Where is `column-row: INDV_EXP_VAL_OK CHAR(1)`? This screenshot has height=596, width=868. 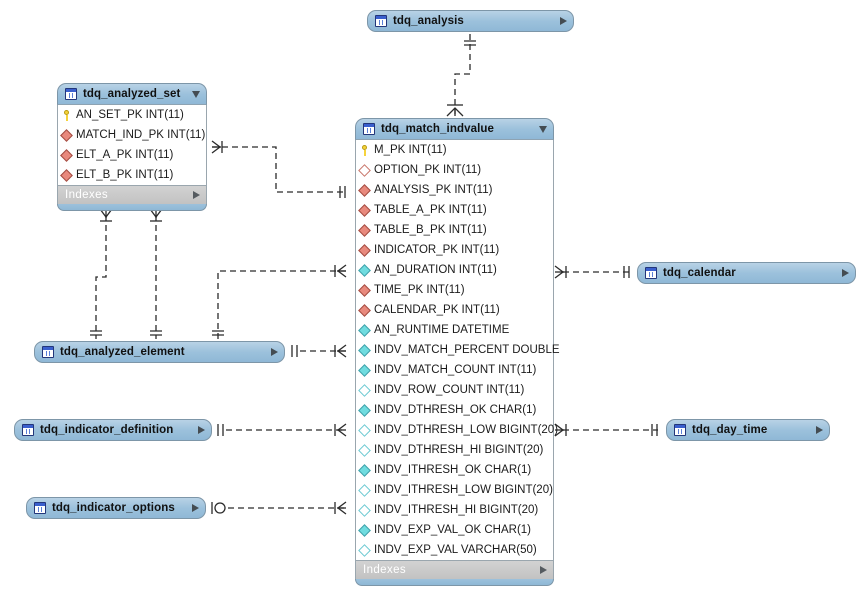
column-row: INDV_EXP_VAL_OK CHAR(1) is located at coordinates (454, 530).